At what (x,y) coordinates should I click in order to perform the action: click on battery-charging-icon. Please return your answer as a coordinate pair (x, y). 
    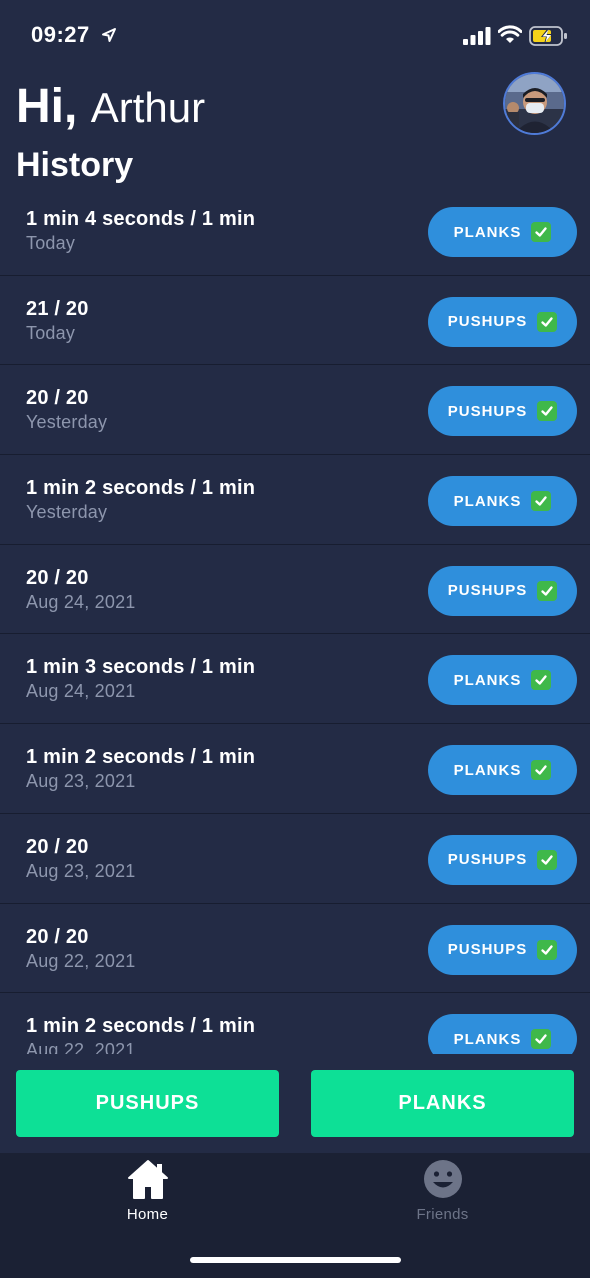
    Looking at the image, I should click on (548, 36).